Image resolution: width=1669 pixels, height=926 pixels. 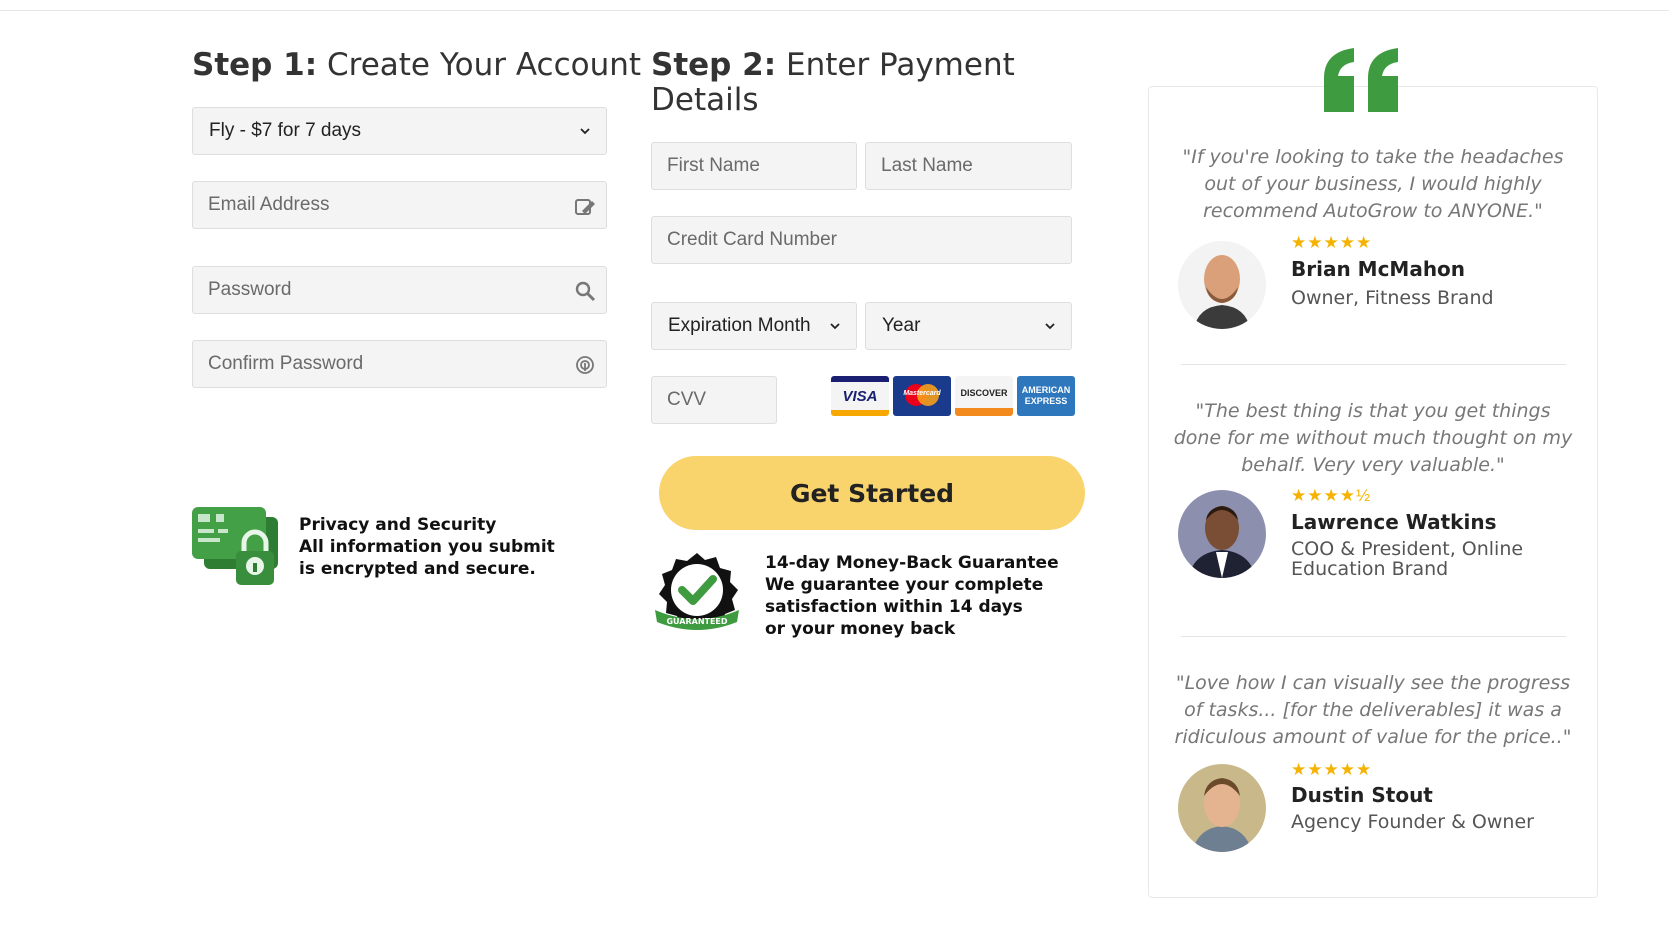 What do you see at coordinates (872, 493) in the screenshot?
I see `get-started-button: Get Started` at bounding box center [872, 493].